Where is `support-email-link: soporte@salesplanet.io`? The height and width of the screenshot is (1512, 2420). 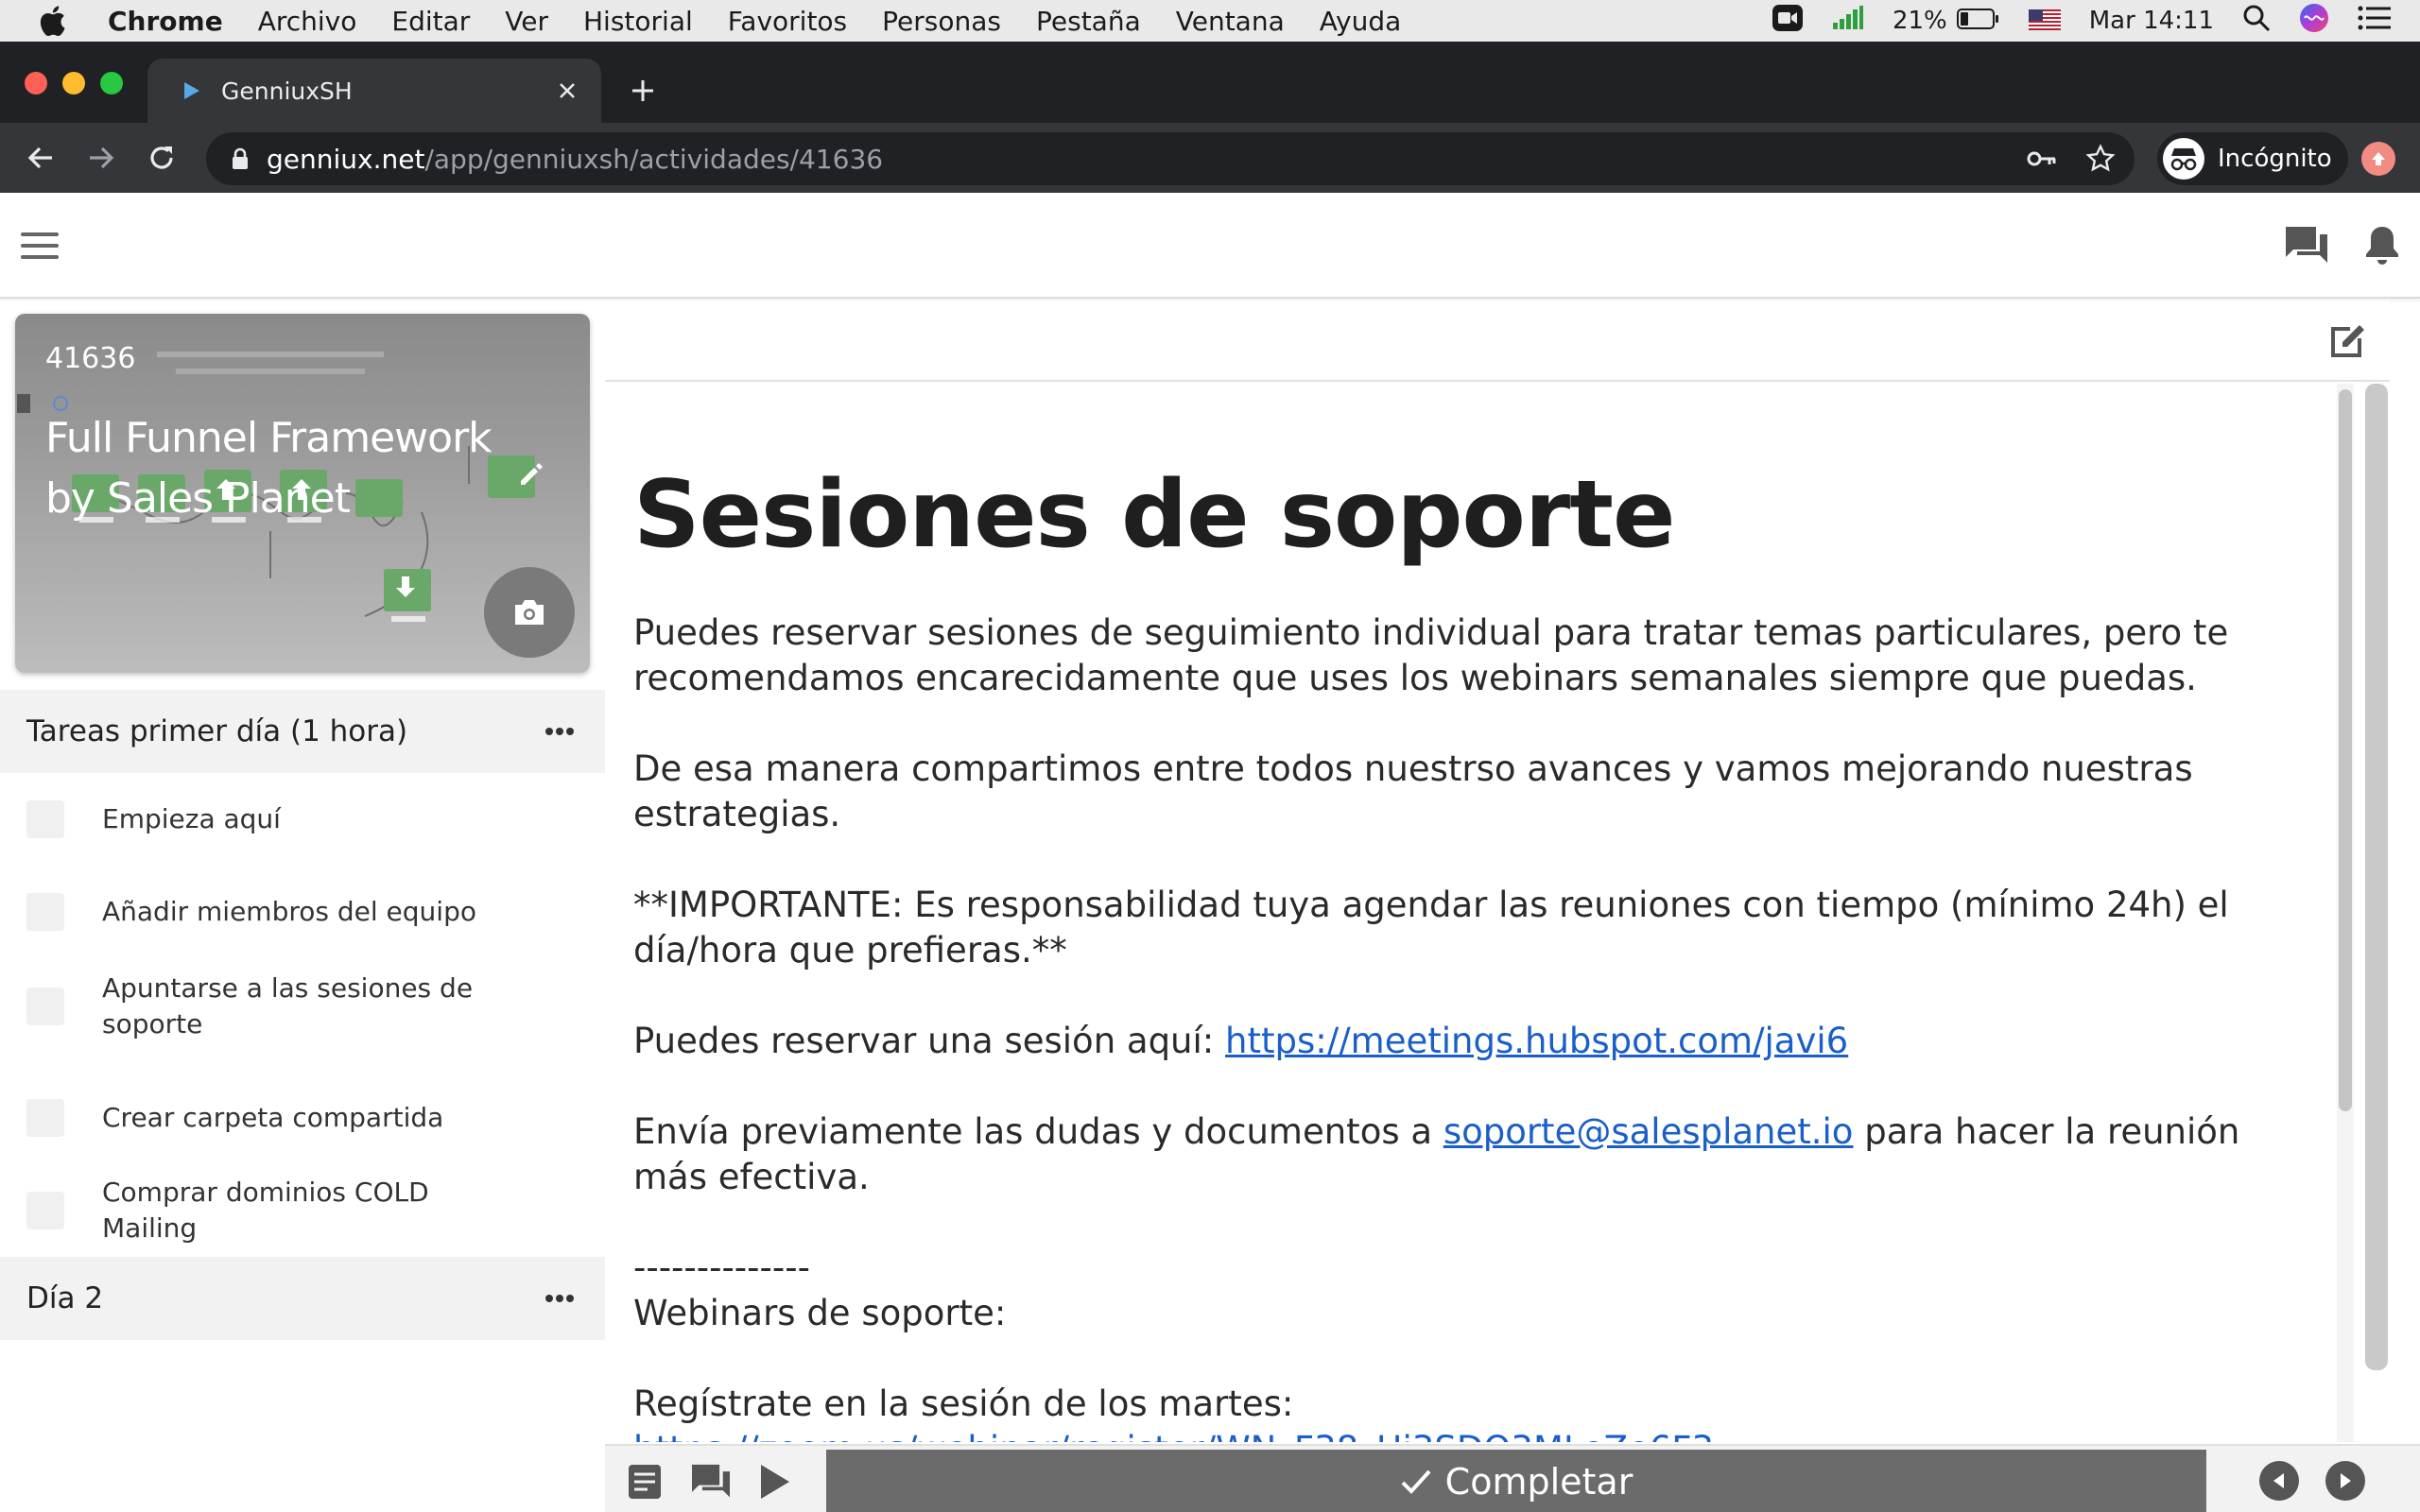 support-email-link: soporte@salesplanet.io is located at coordinates (1648, 1131).